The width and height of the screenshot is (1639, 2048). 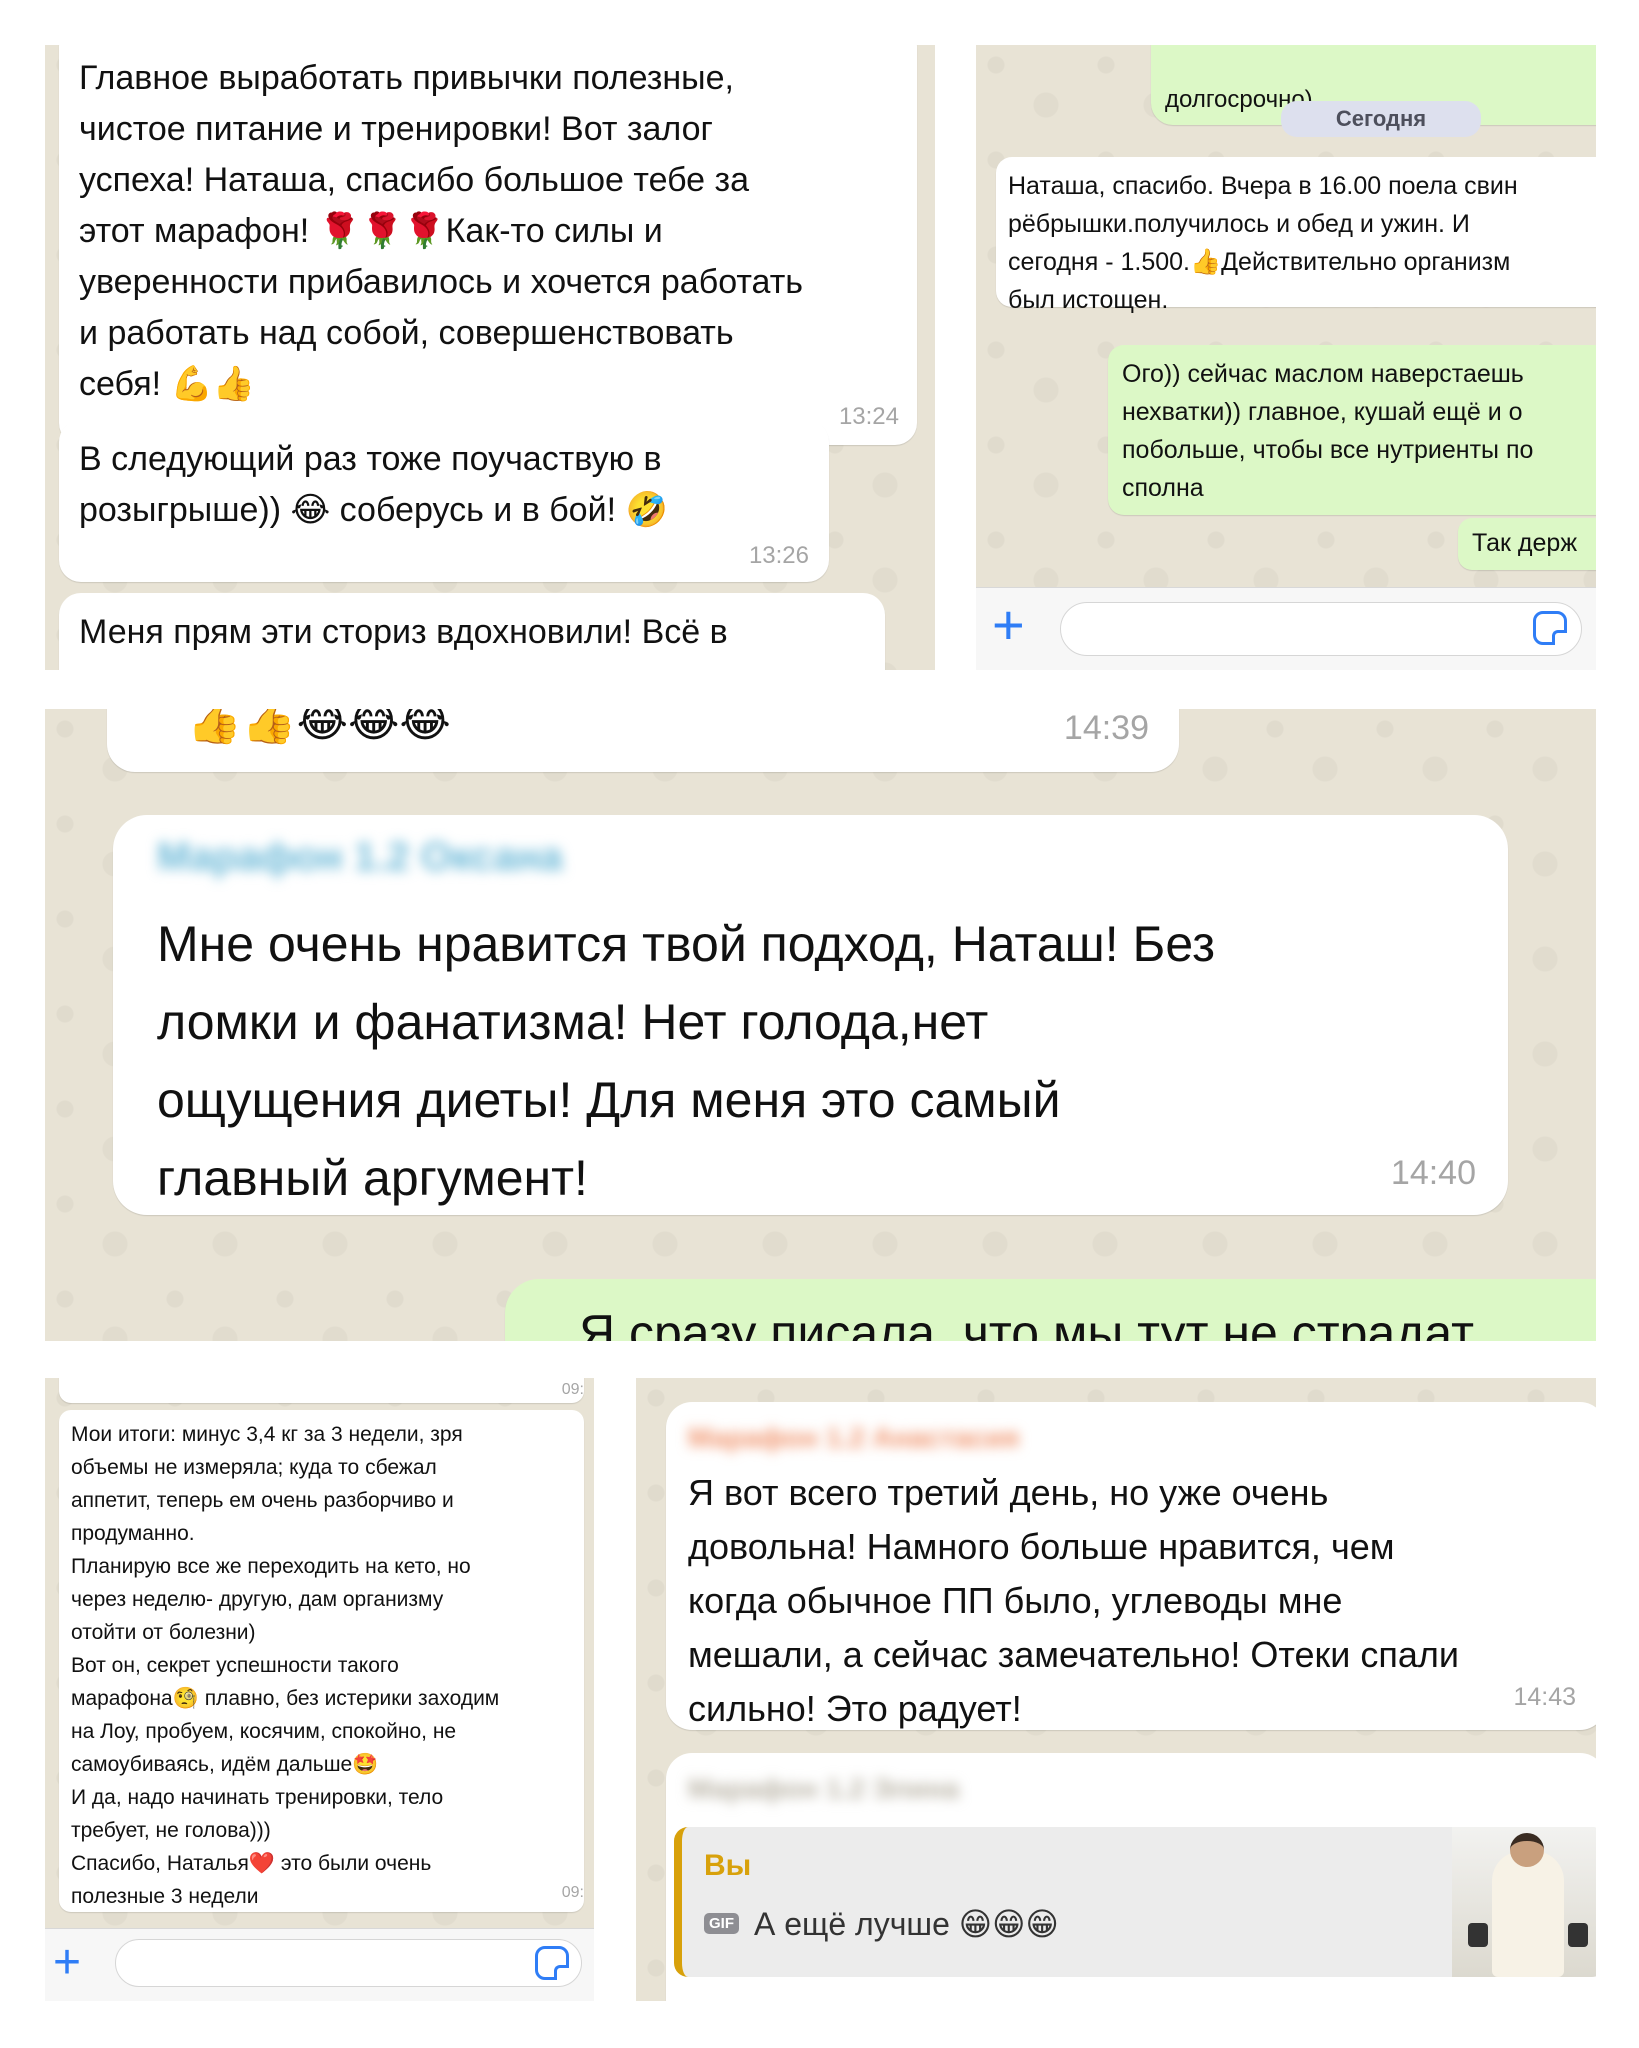 I want to click on gif-badge: GIF, so click(x=721, y=1923).